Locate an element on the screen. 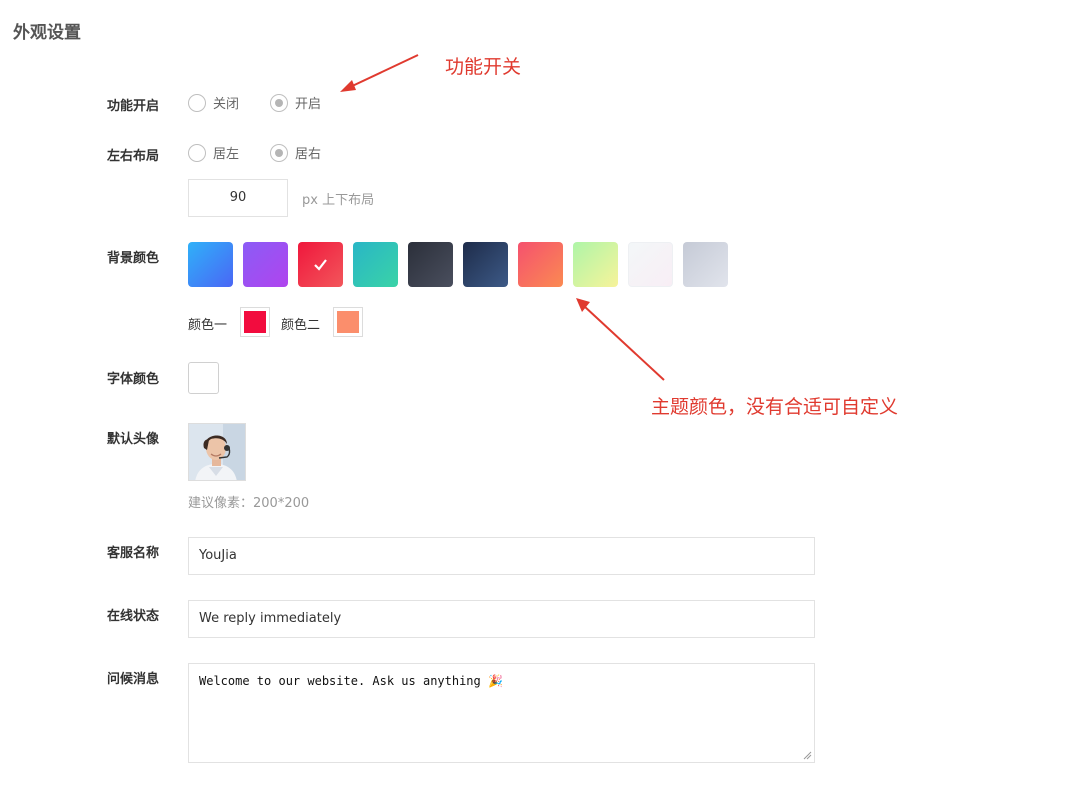  checkmark-icon is located at coordinates (320, 265).